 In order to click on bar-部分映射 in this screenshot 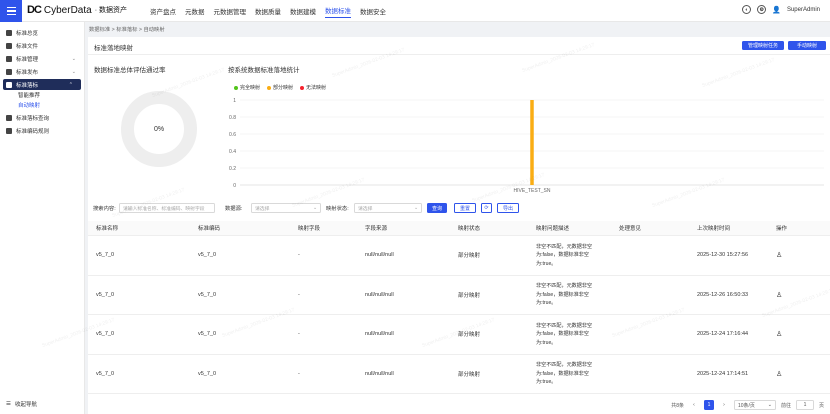, I will do `click(532, 142)`.